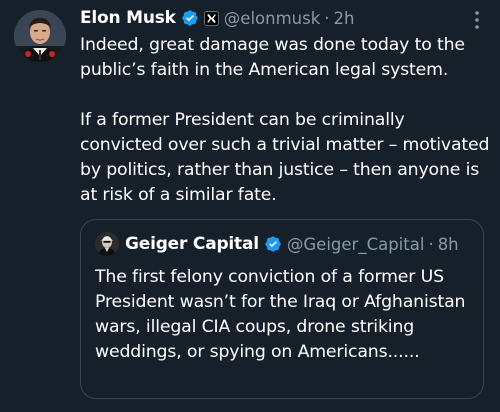  Describe the element at coordinates (356, 244) in the screenshot. I see `quoted-author-handle: @Geiger_Capital` at that location.